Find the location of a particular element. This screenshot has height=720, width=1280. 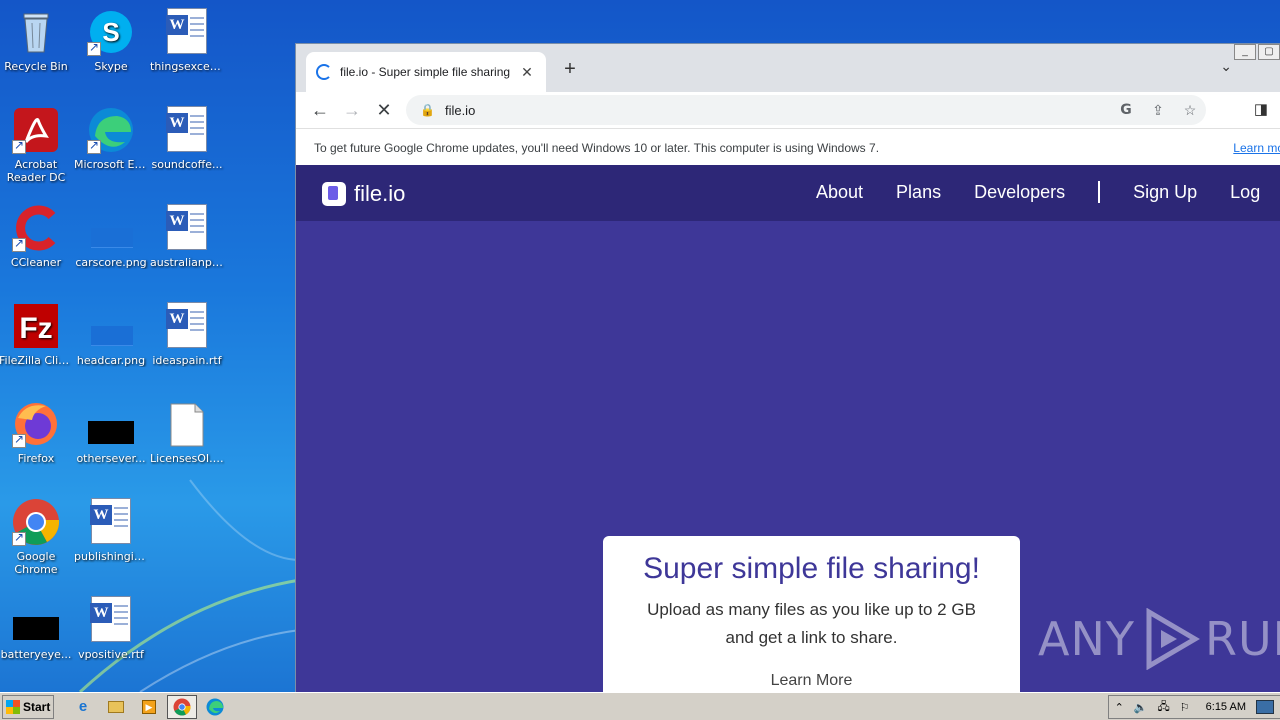

desktop-icon-filezilla: Fz FileZilla Client is located at coordinates (37, 334).